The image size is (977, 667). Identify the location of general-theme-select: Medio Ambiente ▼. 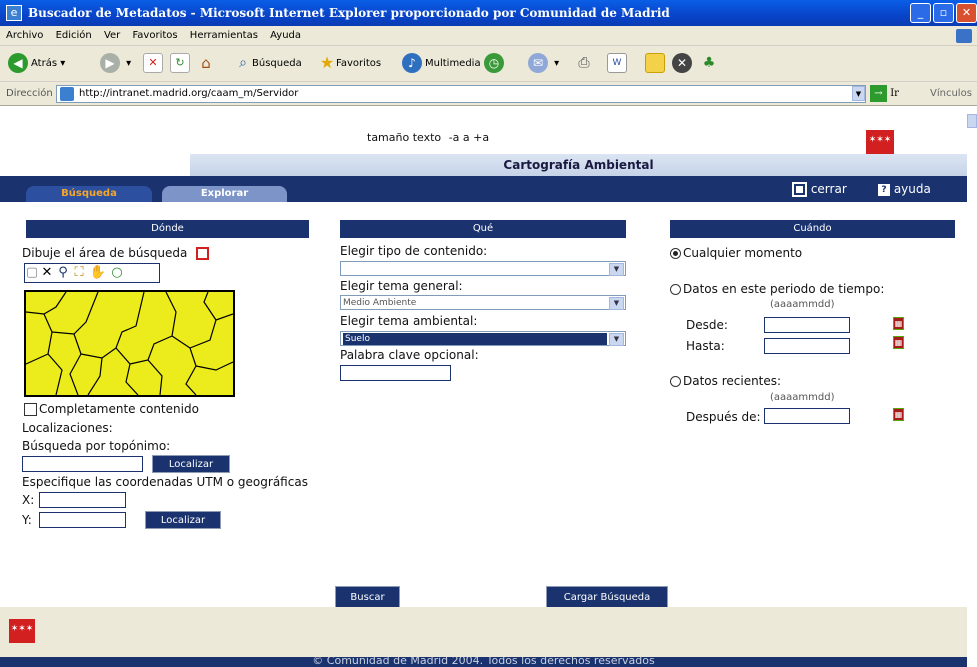
(483, 302).